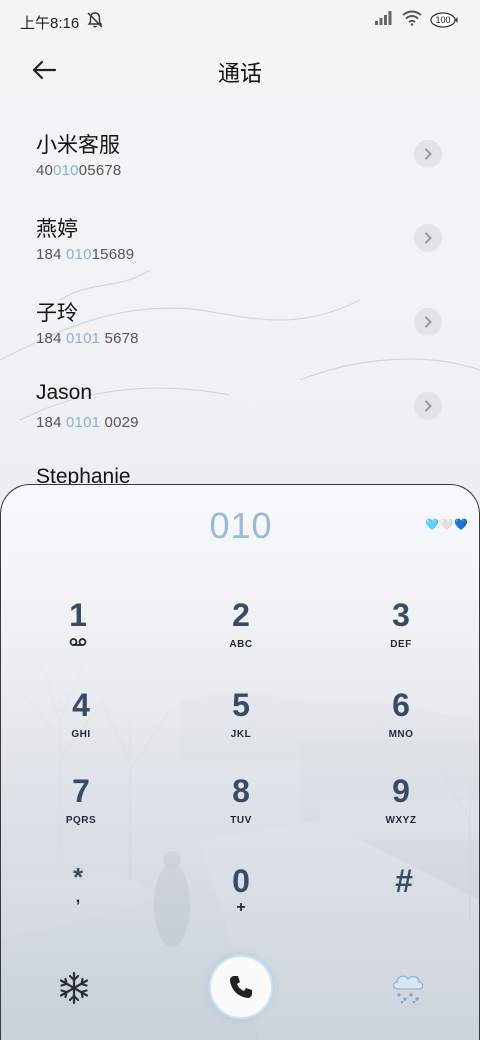 This screenshot has height=1040, width=480. I want to click on contact-row: 小米客服 4001005678, so click(240, 154).